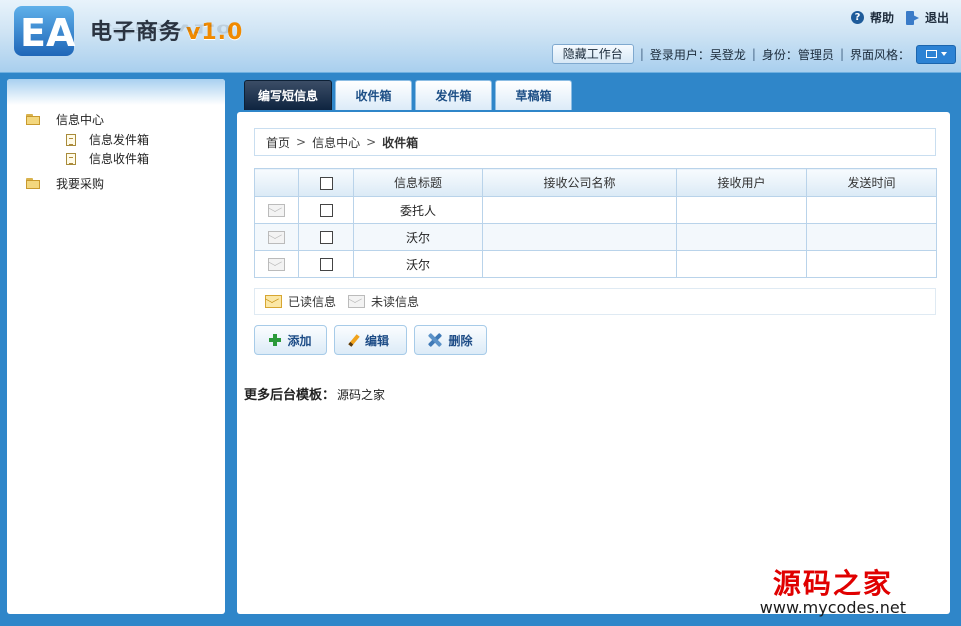  What do you see at coordinates (912, 17) in the screenshot?
I see `exit-door-icon` at bounding box center [912, 17].